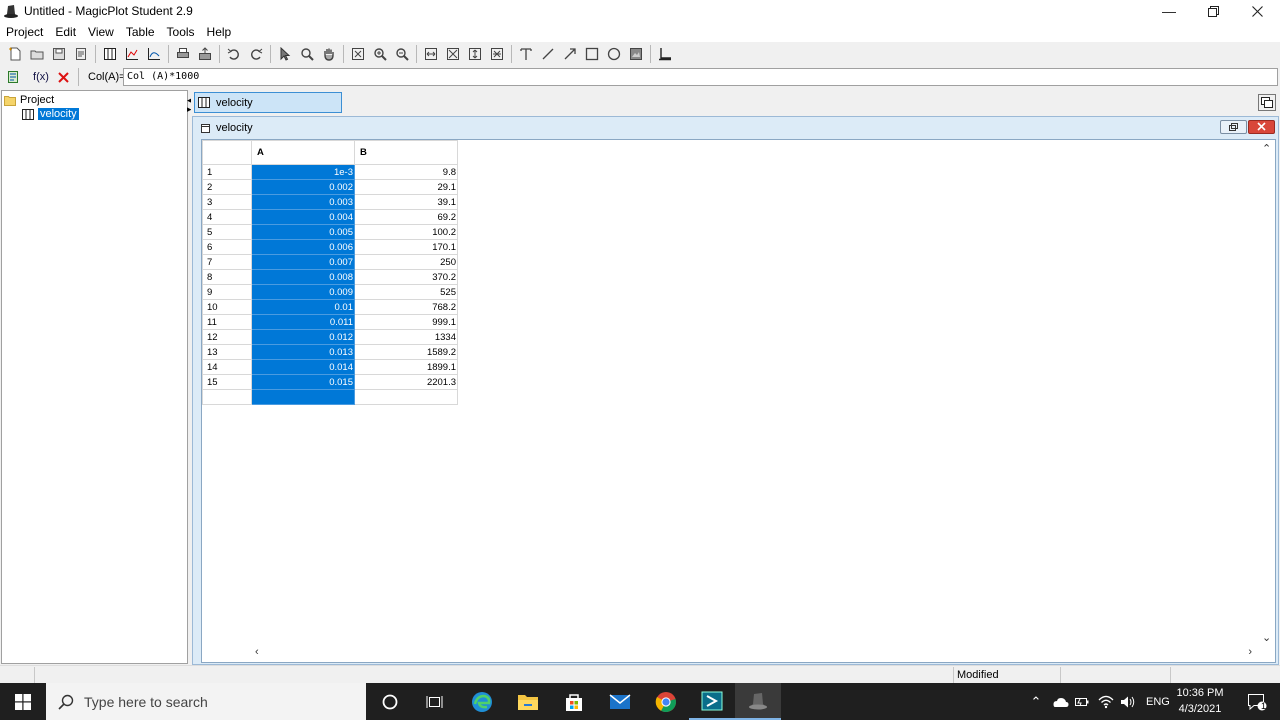 The height and width of the screenshot is (720, 1280). I want to click on row-number: 12, so click(227, 337).